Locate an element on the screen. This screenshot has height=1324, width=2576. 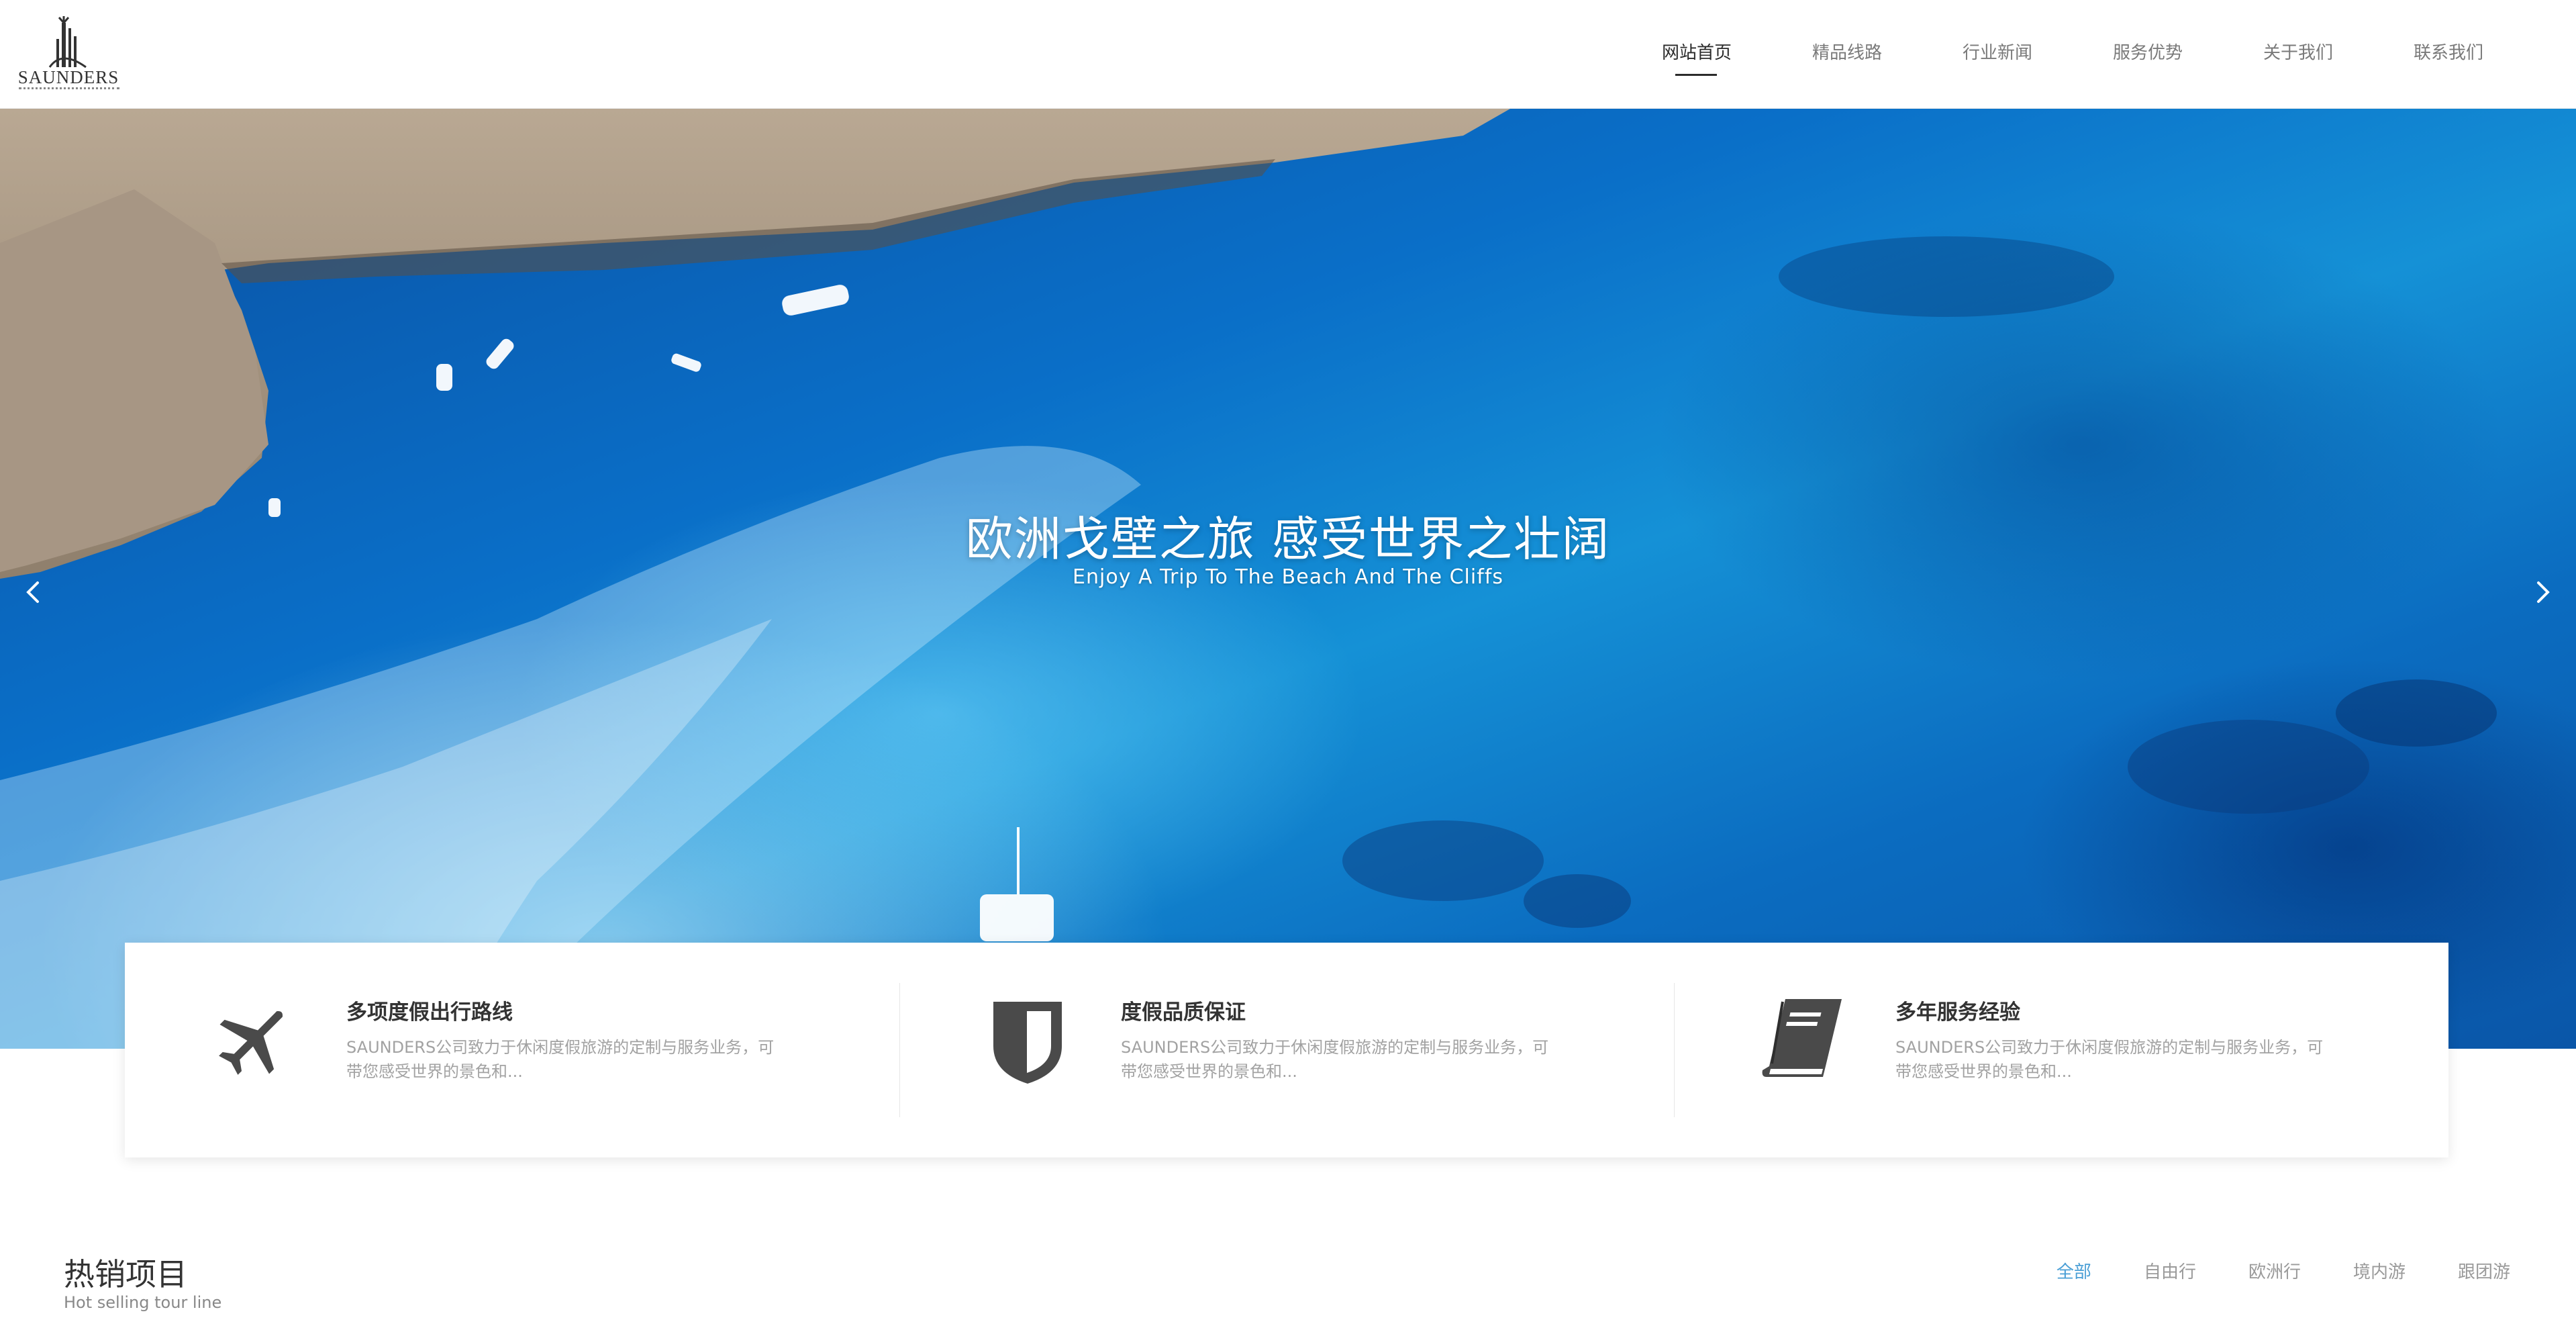
nav-item-about: 关于我们 is located at coordinates (2298, 59).